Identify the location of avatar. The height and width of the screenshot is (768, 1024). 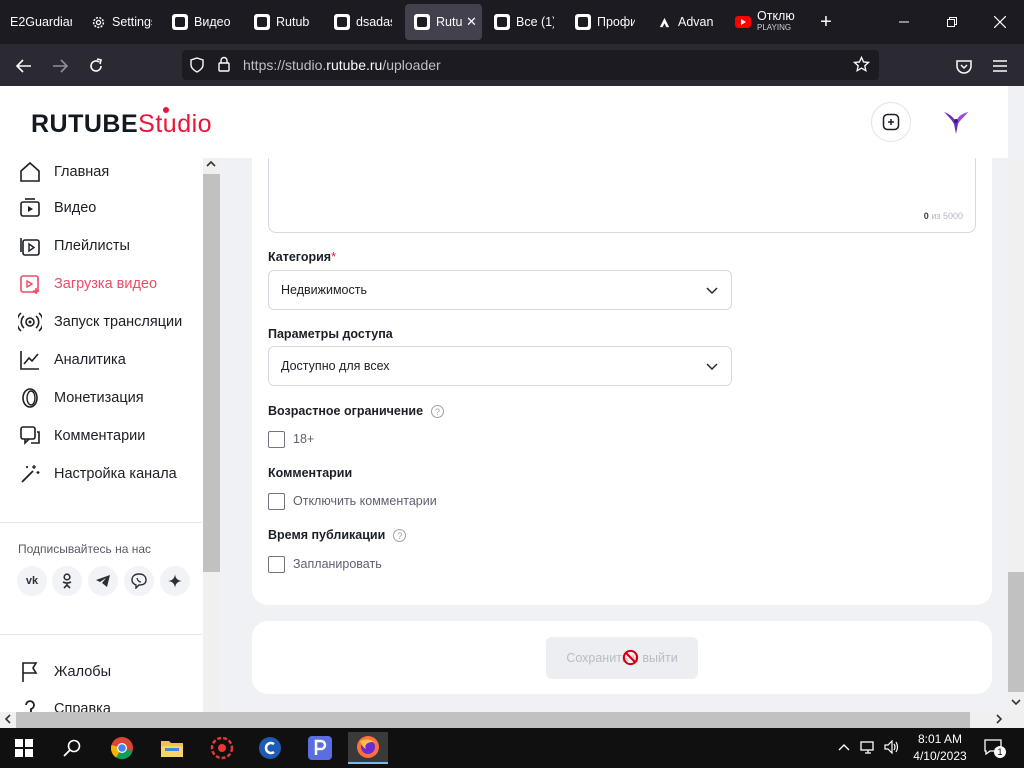
(956, 122).